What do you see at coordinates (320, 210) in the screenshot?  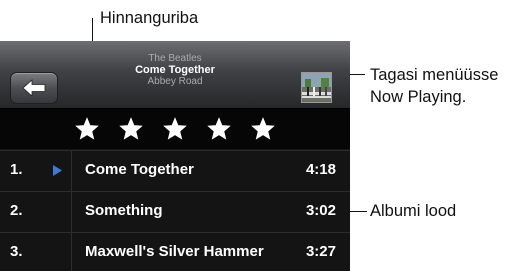 I see `track-duration: 3:02` at bounding box center [320, 210].